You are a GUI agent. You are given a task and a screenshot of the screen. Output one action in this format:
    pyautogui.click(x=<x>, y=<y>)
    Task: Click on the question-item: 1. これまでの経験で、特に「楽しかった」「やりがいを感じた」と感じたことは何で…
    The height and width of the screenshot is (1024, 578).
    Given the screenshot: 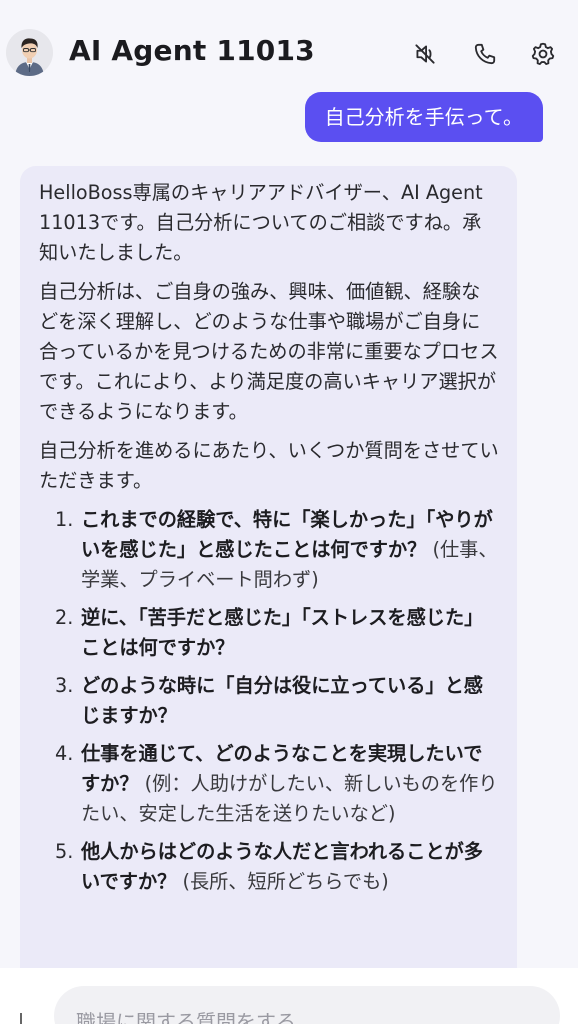 What is the action you would take?
    pyautogui.click(x=277, y=550)
    